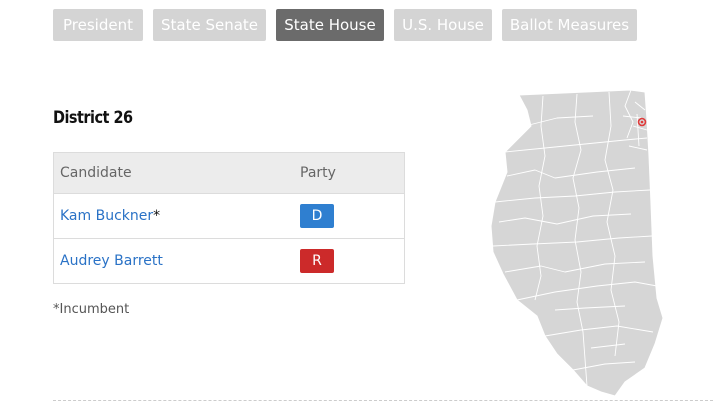 This screenshot has height=401, width=713. What do you see at coordinates (352, 216) in the screenshot?
I see `party-cell: D` at bounding box center [352, 216].